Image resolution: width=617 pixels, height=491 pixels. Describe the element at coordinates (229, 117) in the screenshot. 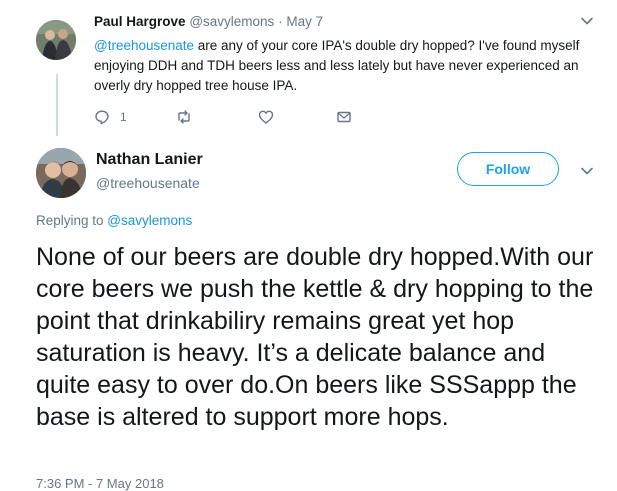

I see `parent-tweet-actions: 1` at that location.